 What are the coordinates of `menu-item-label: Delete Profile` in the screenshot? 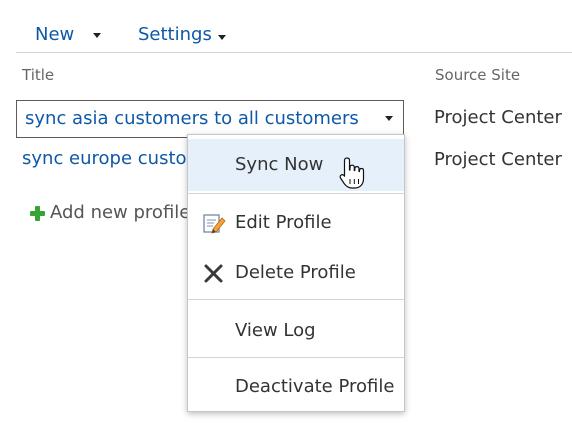 It's located at (295, 272).